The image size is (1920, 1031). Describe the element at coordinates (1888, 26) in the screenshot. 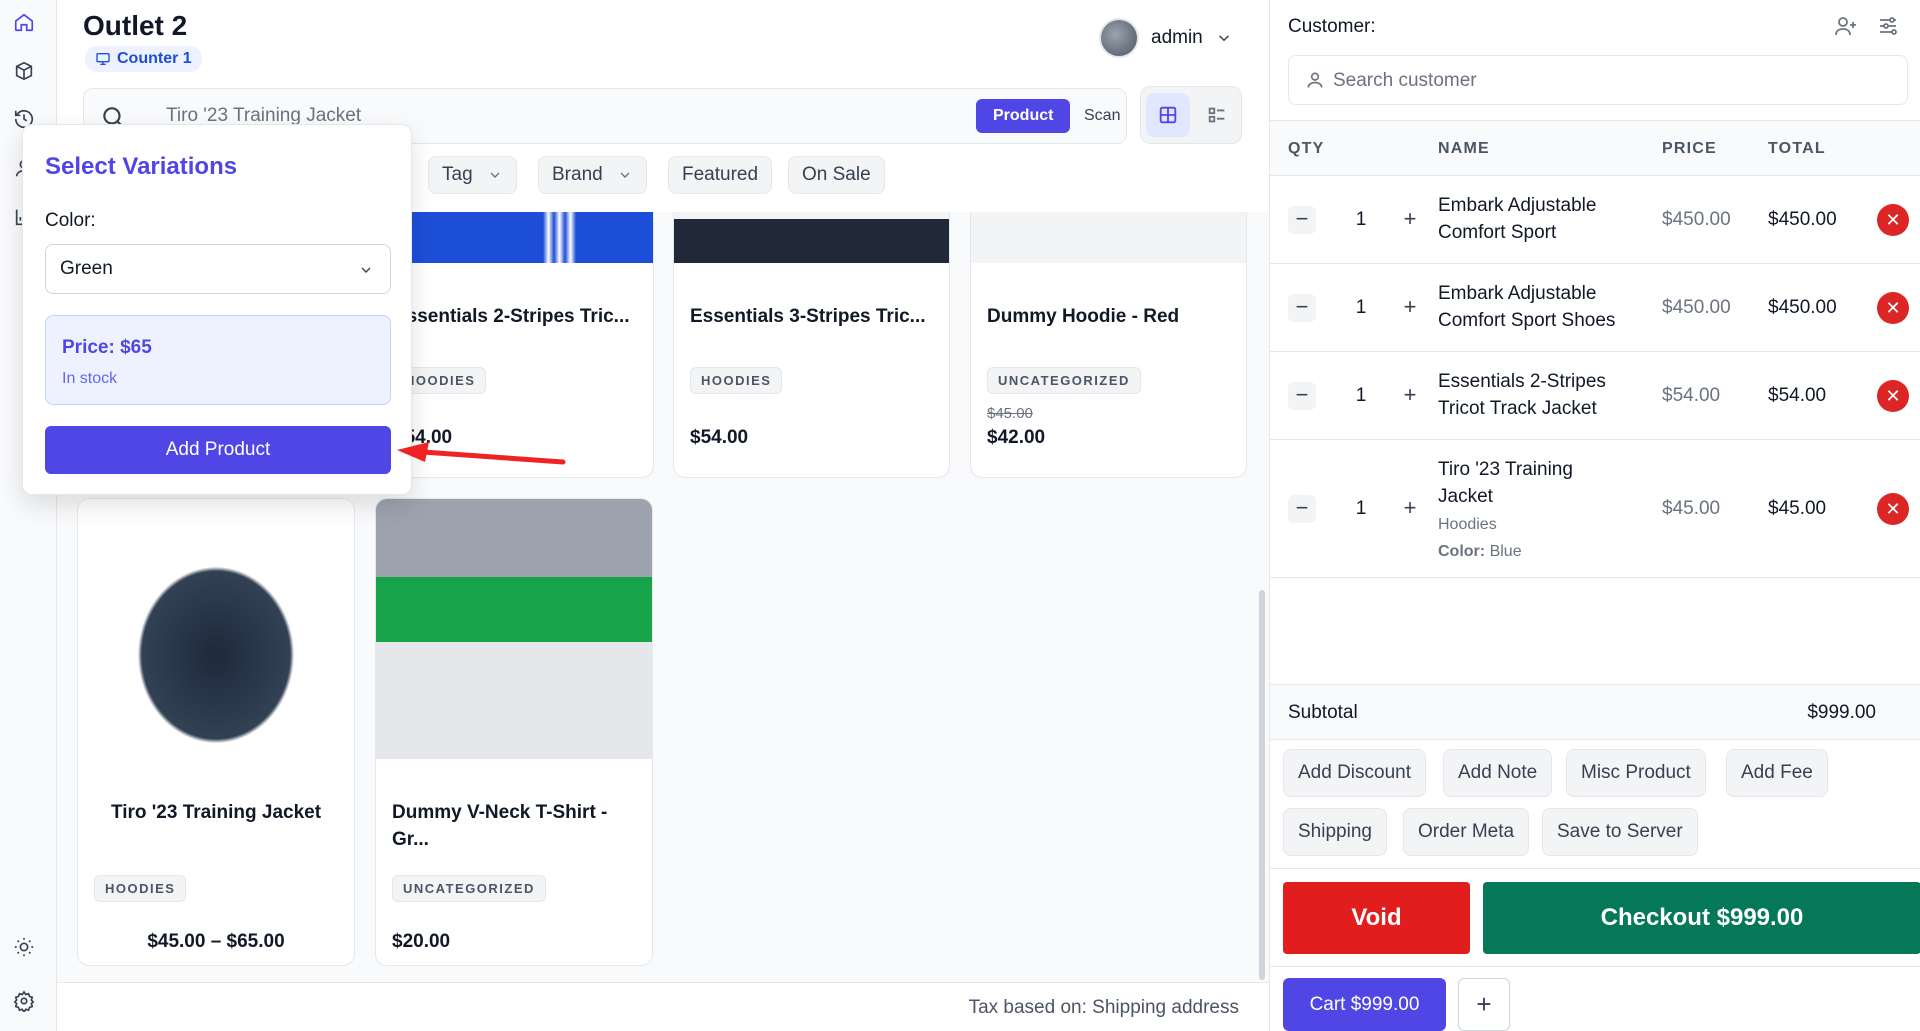

I see `sliders-icon` at that location.